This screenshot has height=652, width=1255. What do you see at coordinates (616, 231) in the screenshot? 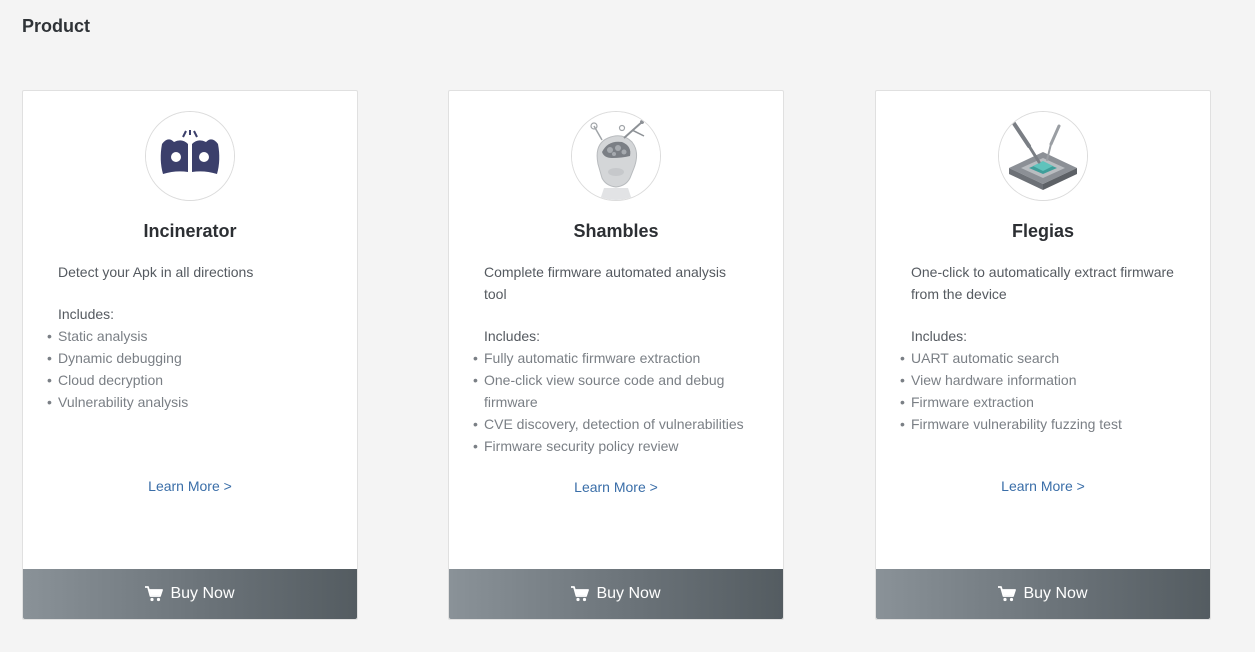
I see `product-name: Shambles` at bounding box center [616, 231].